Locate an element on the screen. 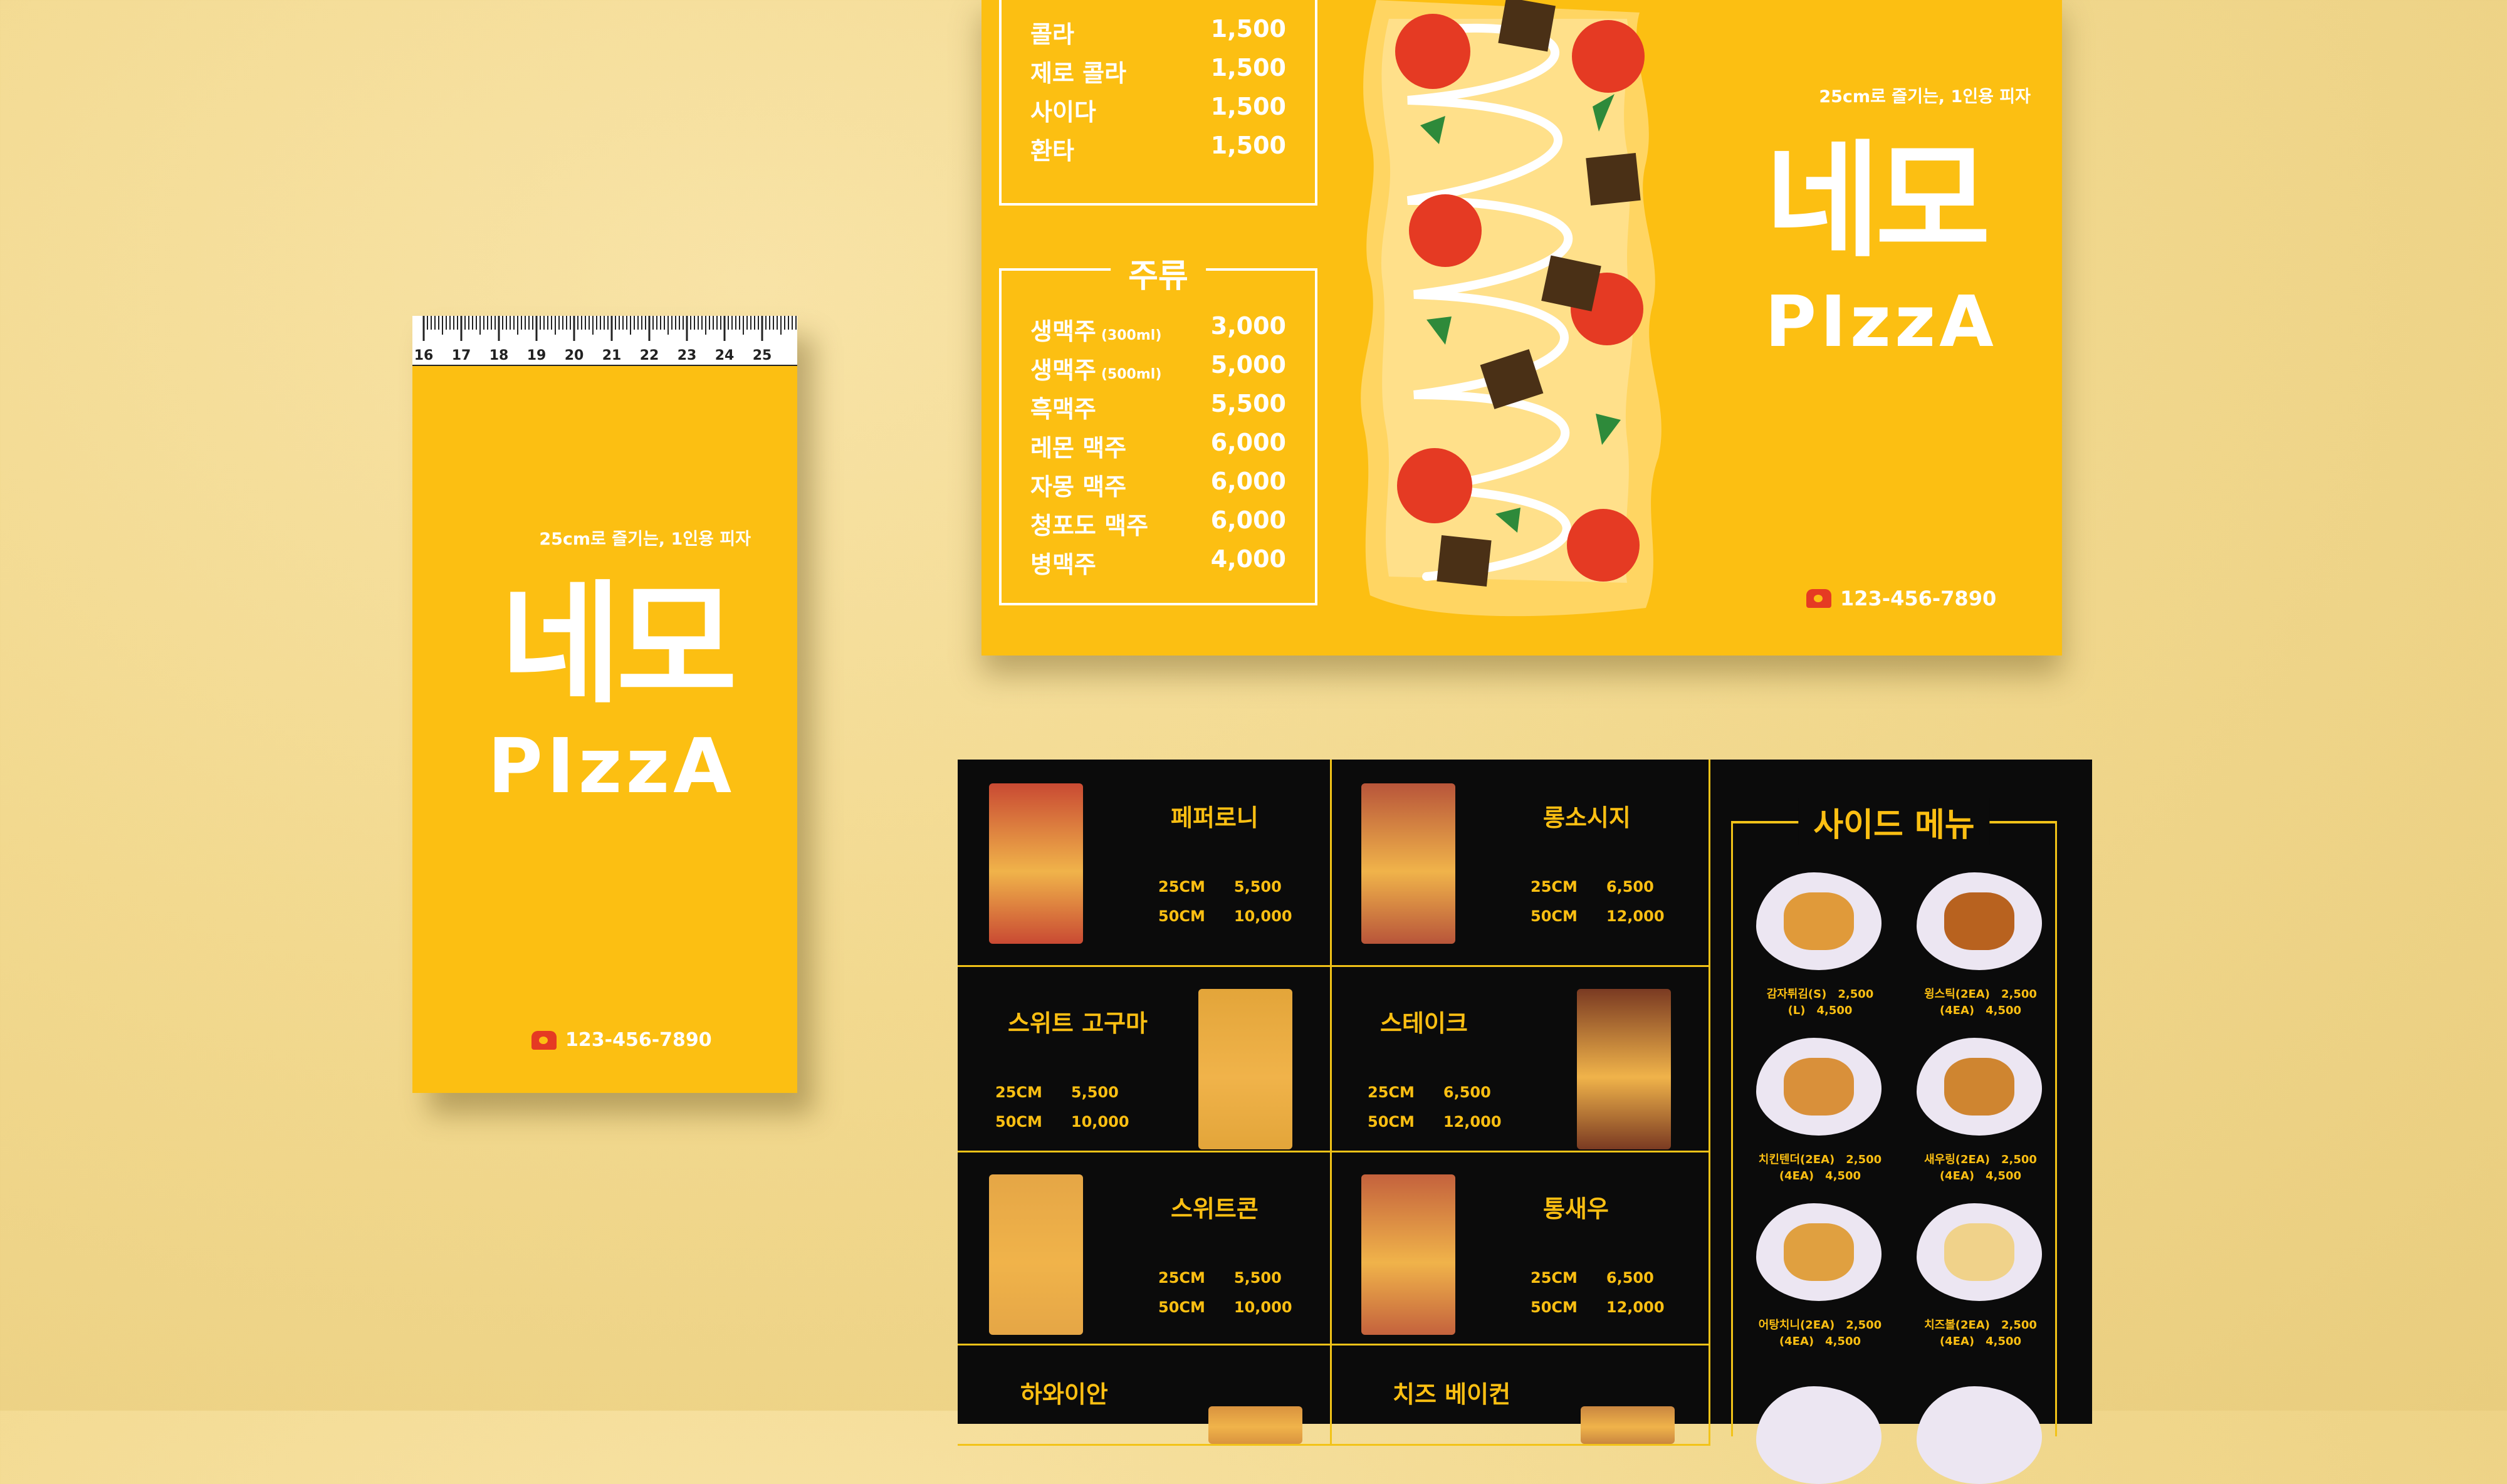 The width and height of the screenshot is (2507, 1484). alcohol-row: 생맥주 (500ml) 5,000 is located at coordinates (1158, 368).